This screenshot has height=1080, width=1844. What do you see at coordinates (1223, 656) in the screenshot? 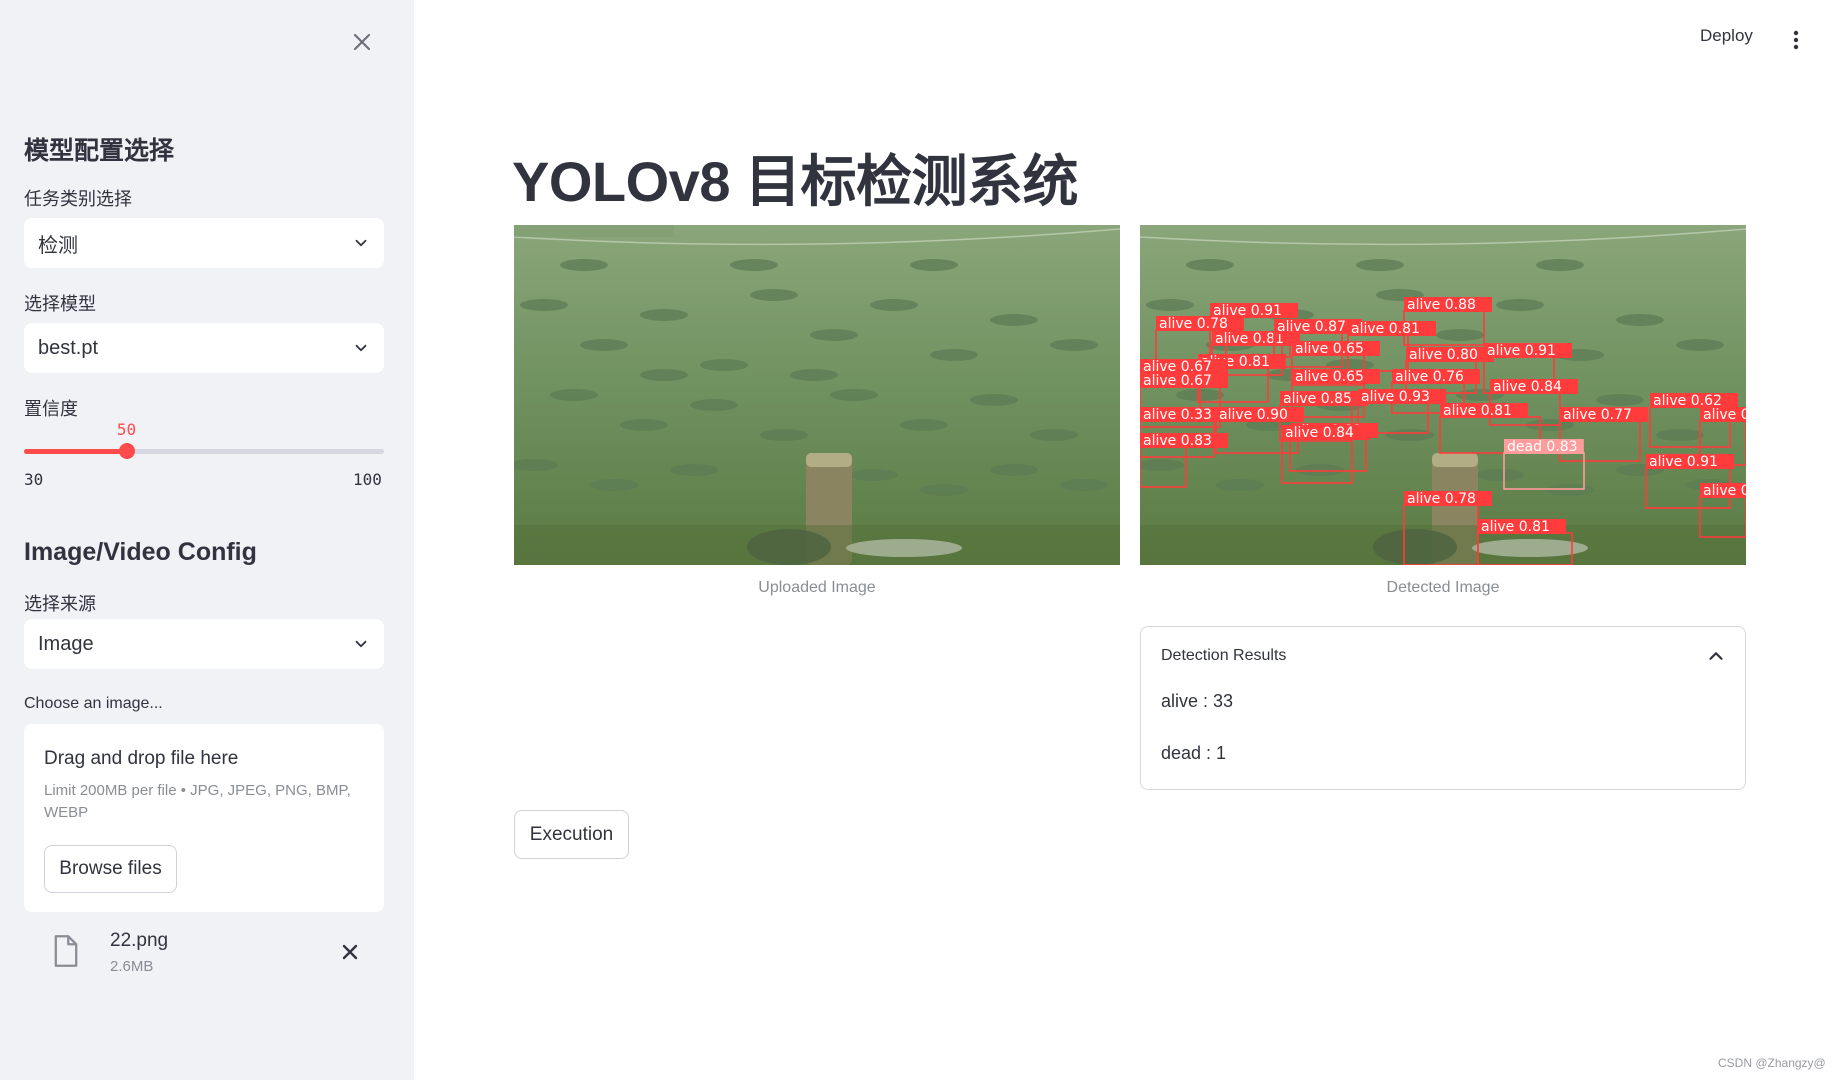
I see `detection-results-header: Detection Results` at bounding box center [1223, 656].